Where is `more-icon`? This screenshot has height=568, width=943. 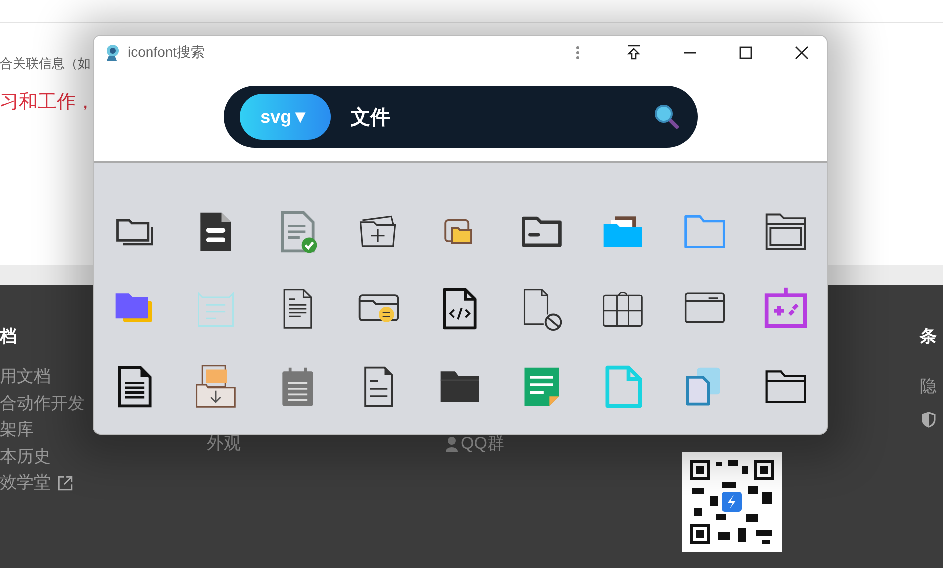 more-icon is located at coordinates (578, 53).